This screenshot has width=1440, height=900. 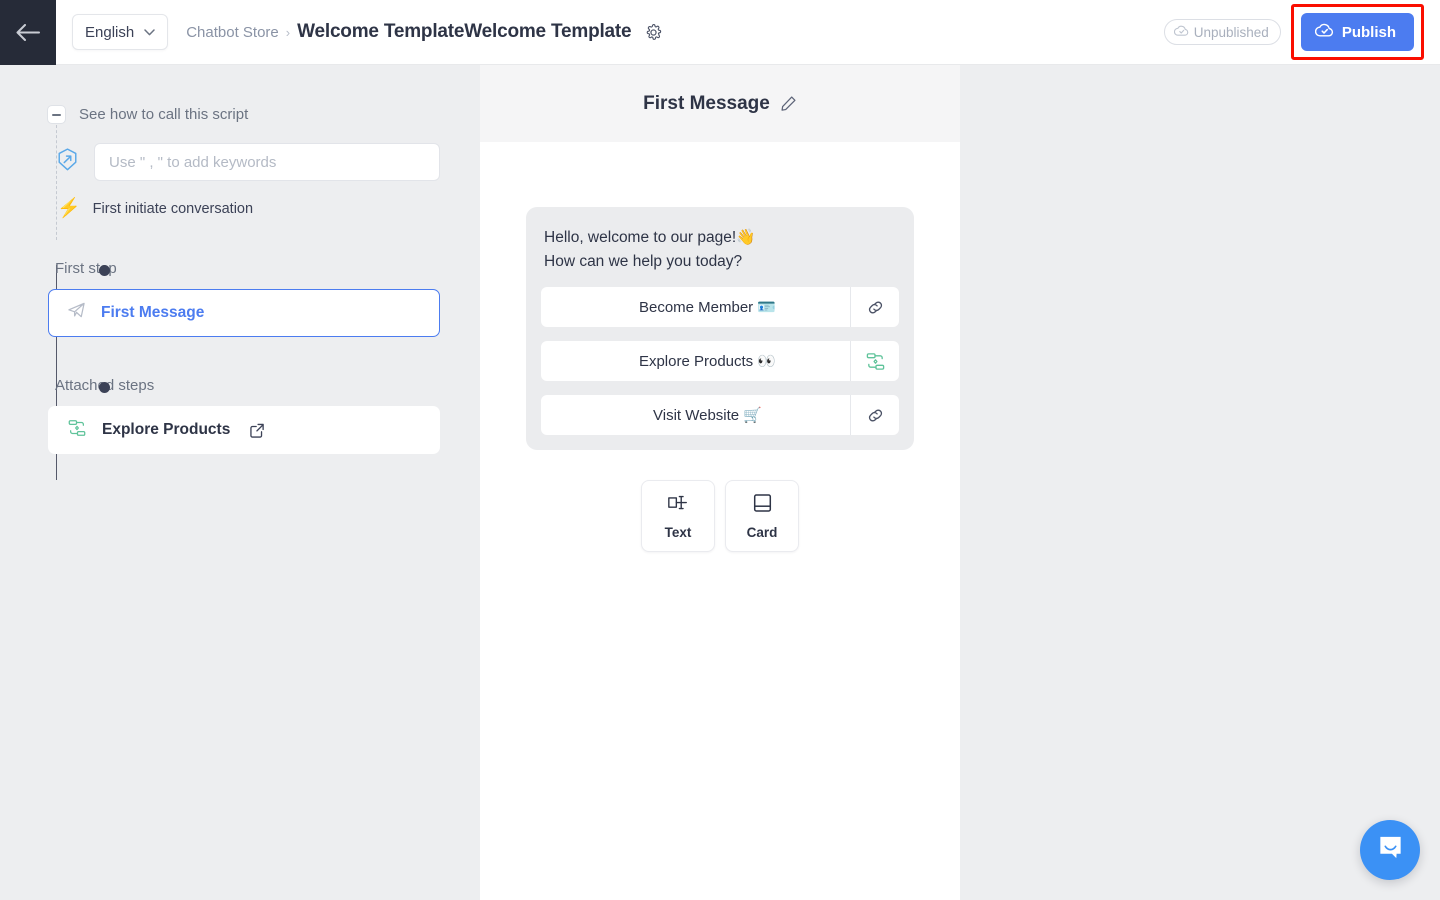 What do you see at coordinates (1324, 32) in the screenshot?
I see `cloud-check-icon` at bounding box center [1324, 32].